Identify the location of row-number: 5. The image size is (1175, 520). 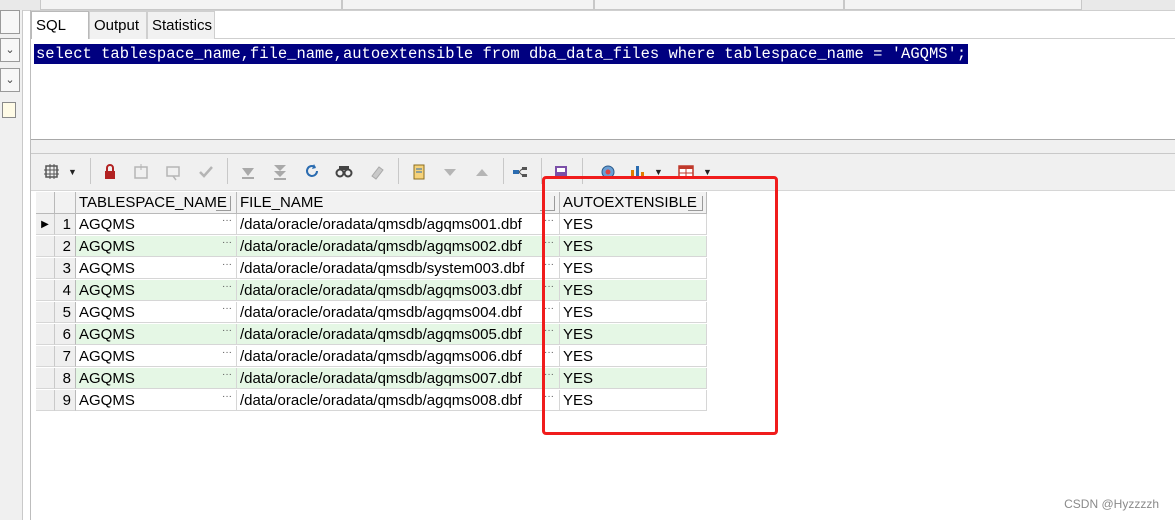
(65, 312).